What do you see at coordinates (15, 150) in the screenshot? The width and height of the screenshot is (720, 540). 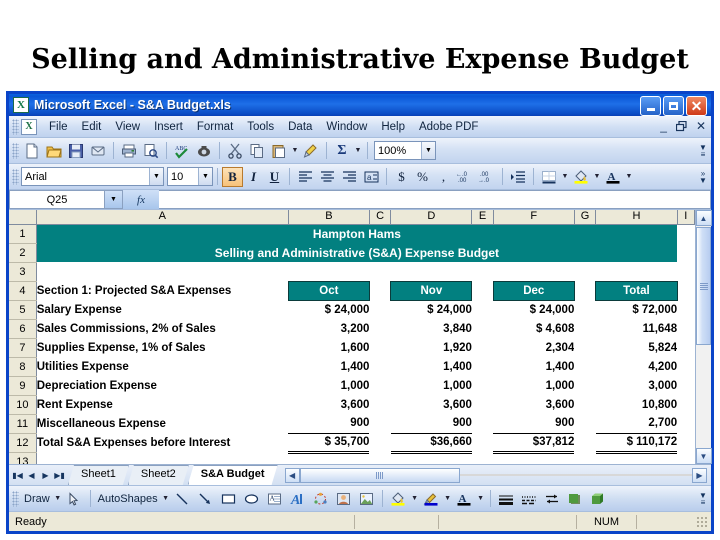 I see `standard-toolbar-grip-icon` at bounding box center [15, 150].